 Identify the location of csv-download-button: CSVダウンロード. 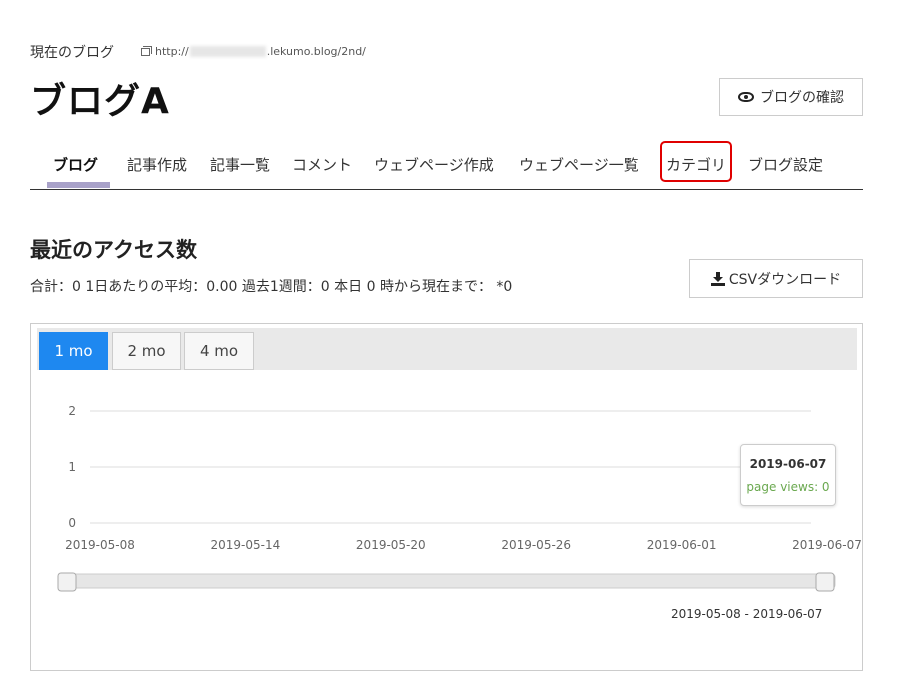
(776, 278).